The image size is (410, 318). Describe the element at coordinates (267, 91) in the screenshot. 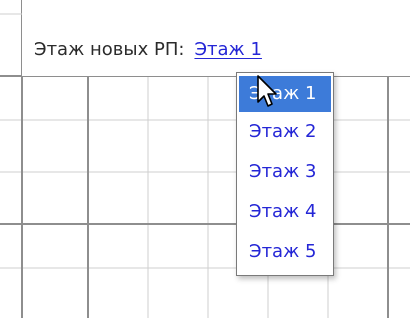

I see `arrow-cursor-icon` at that location.